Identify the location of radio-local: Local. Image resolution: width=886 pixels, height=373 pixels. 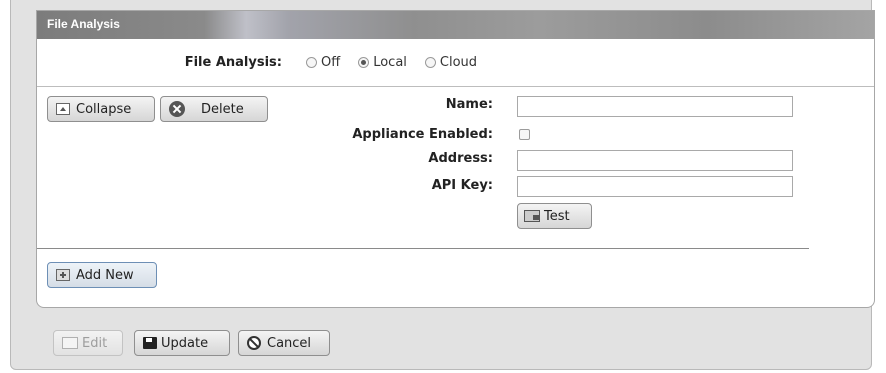
(382, 62).